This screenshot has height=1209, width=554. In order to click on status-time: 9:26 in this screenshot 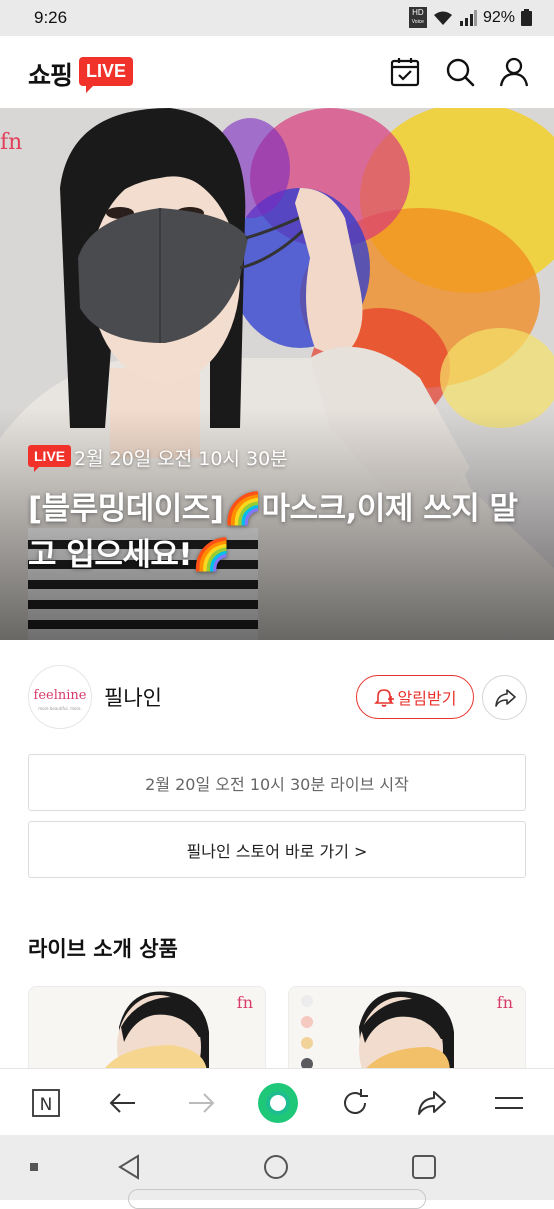, I will do `click(51, 17)`.